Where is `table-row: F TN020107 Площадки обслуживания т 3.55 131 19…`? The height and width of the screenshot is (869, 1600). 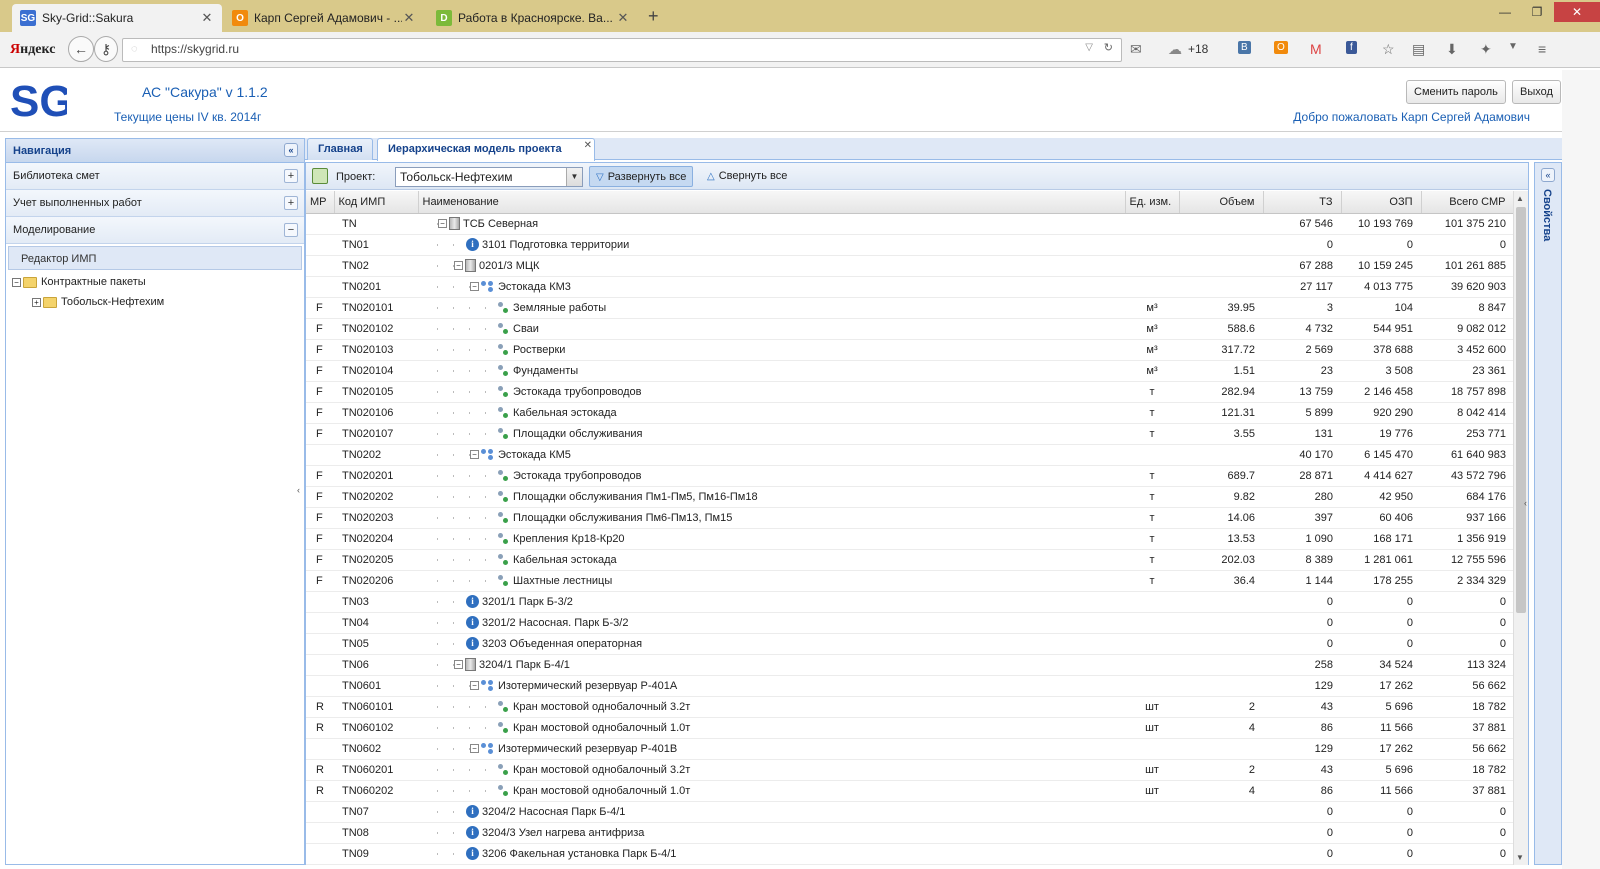
table-row: F TN020107 Площадки обслуживания т 3.55 131 19… is located at coordinates (910, 434).